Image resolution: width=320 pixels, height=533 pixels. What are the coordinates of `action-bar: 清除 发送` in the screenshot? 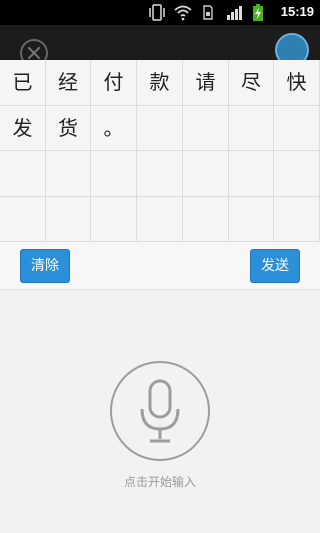 It's located at (160, 266).